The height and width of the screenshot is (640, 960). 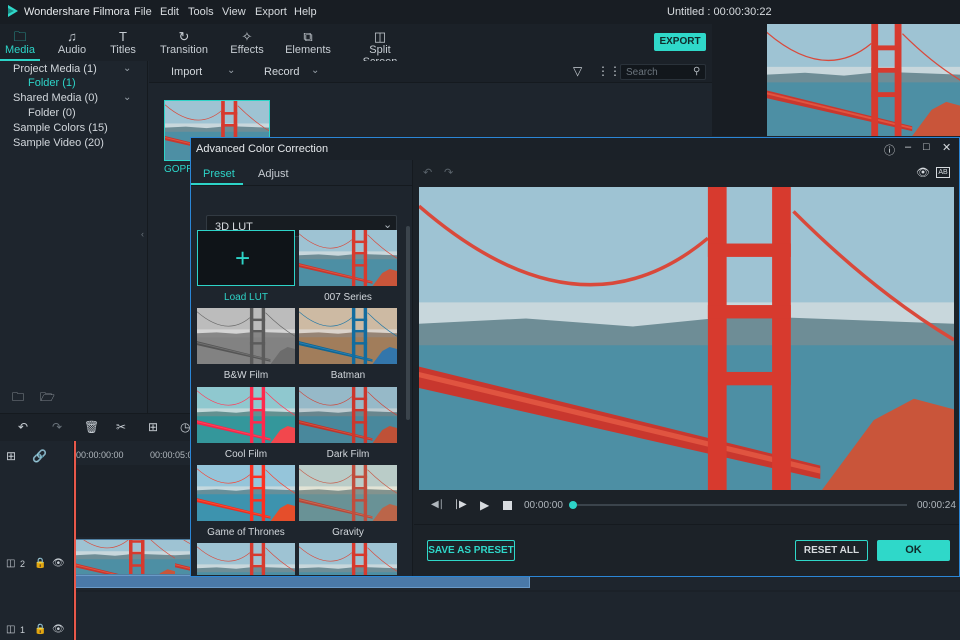 What do you see at coordinates (52, 113) in the screenshot?
I see `sidebar-item-folder-0: Folder (0)` at bounding box center [52, 113].